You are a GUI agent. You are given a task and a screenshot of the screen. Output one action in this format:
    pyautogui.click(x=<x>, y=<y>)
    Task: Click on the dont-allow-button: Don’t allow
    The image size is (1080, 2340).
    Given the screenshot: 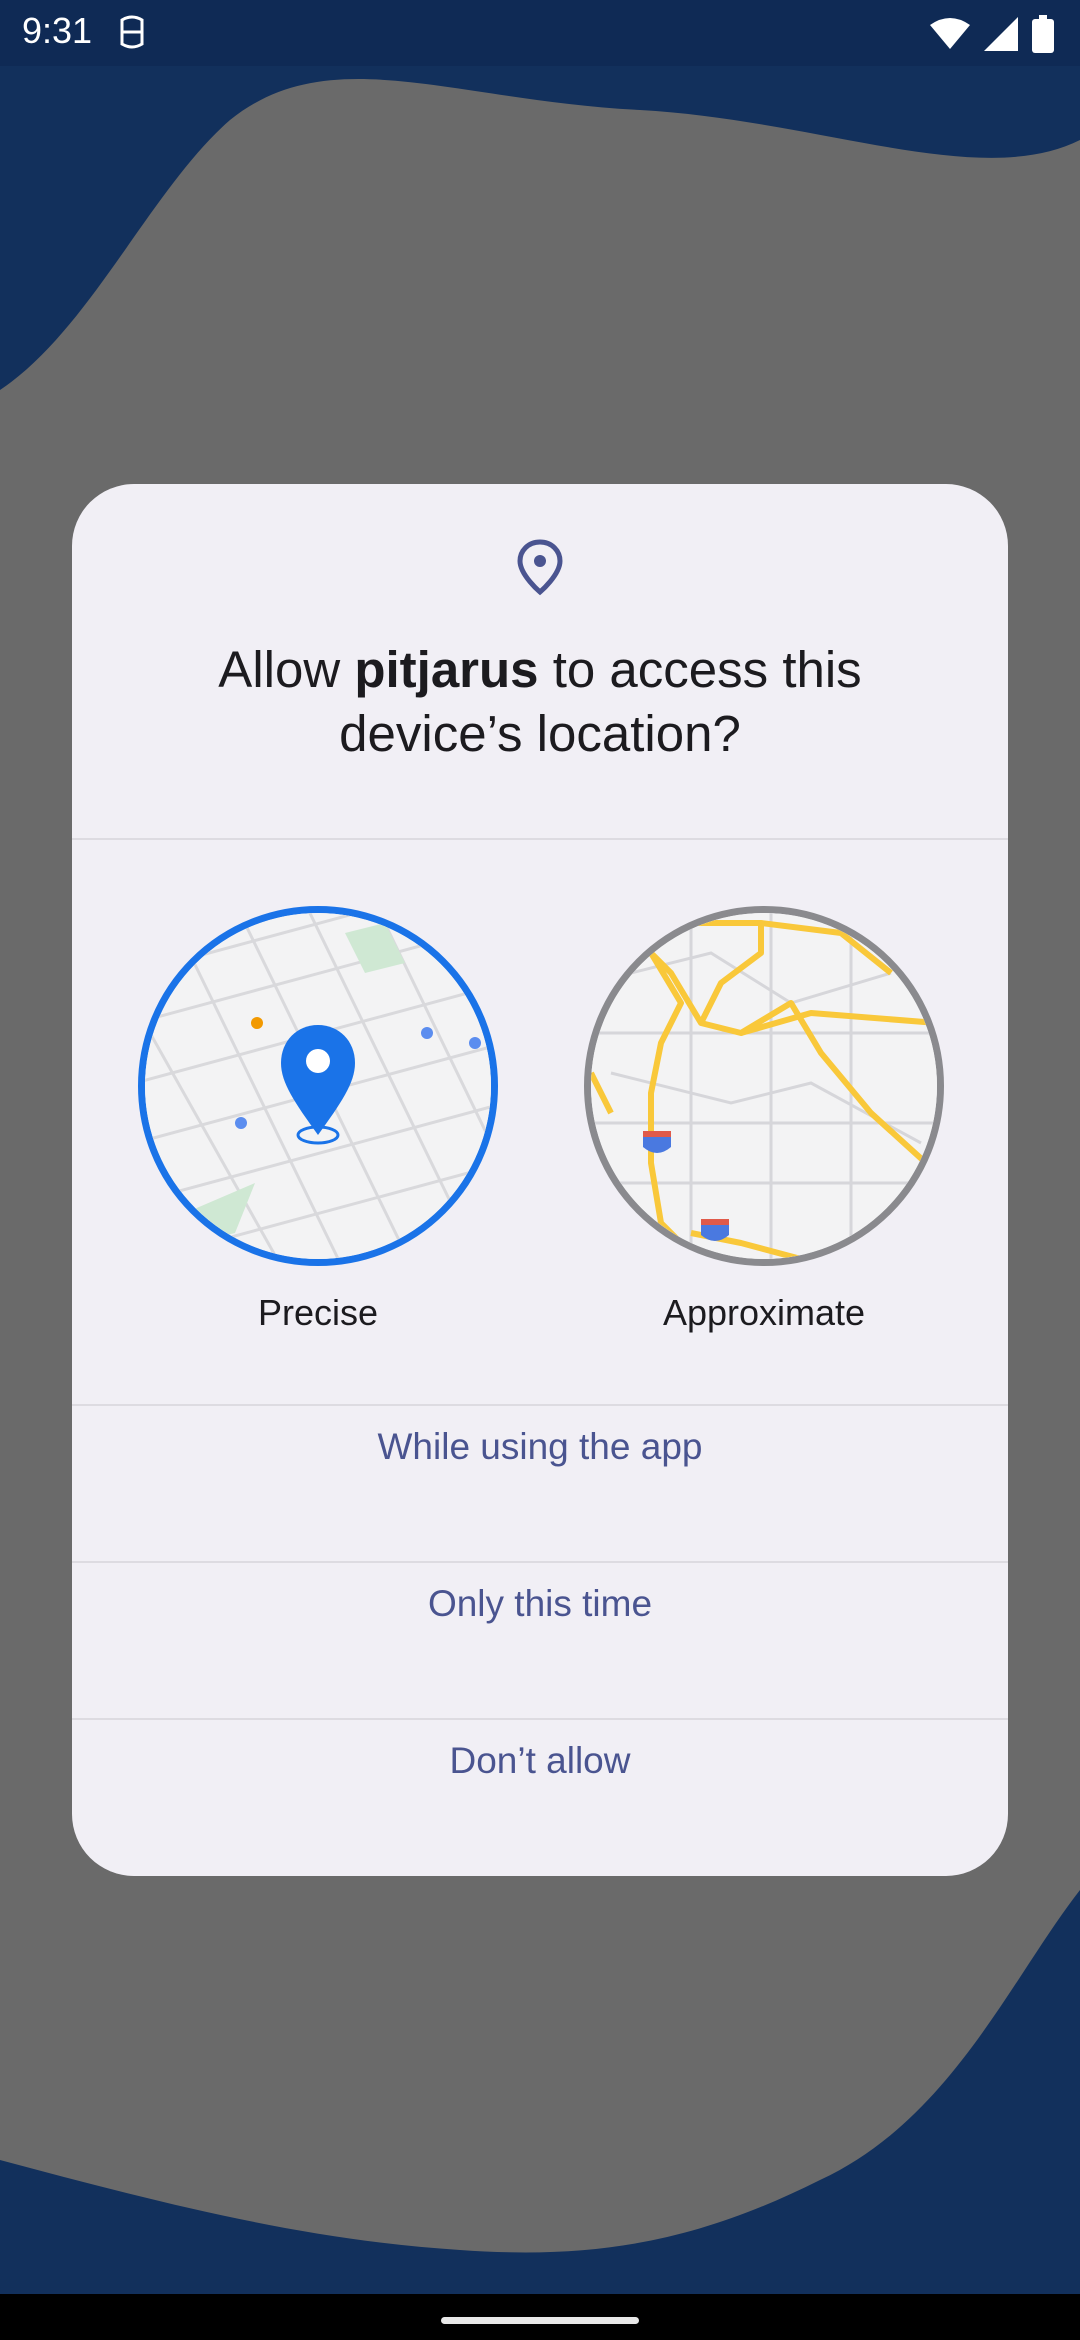 What is the action you would take?
    pyautogui.click(x=540, y=1797)
    